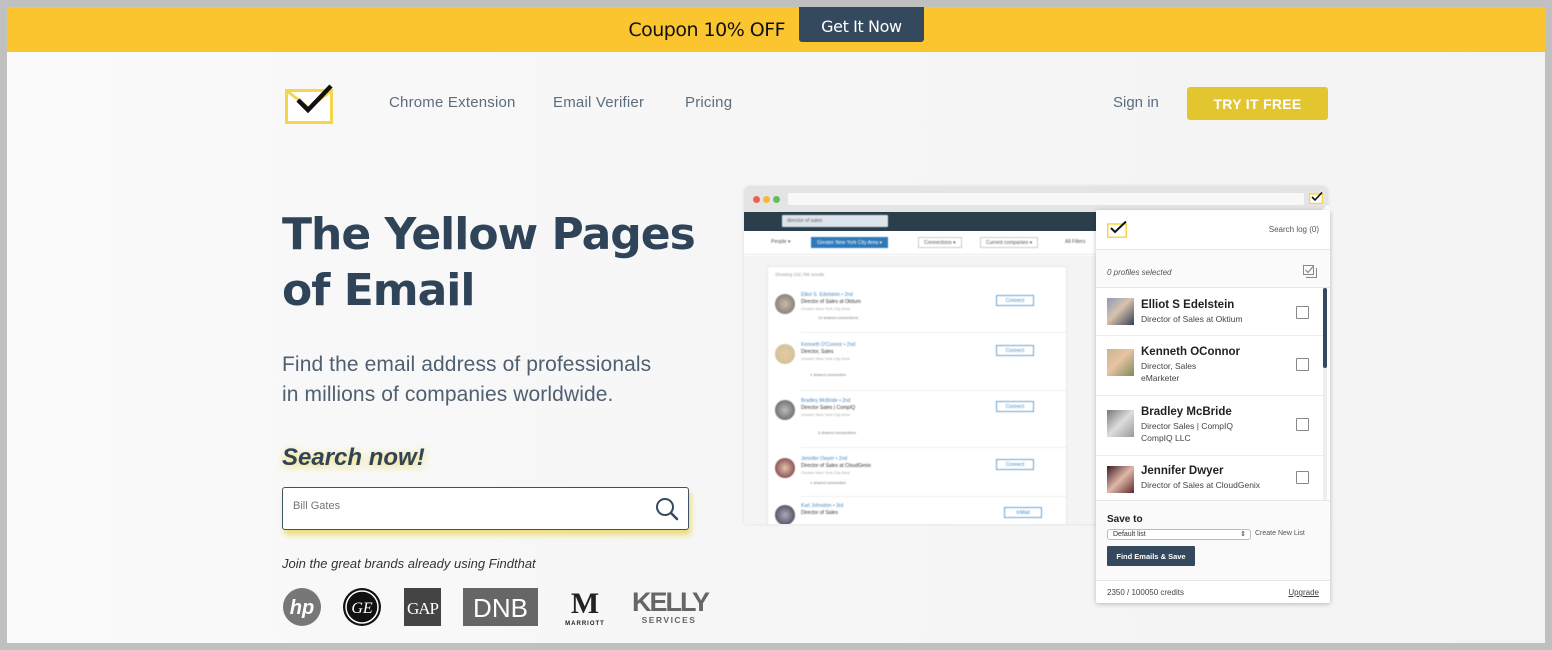  What do you see at coordinates (1182, 471) in the screenshot?
I see `profile-name: Jennifer Dwyer` at bounding box center [1182, 471].